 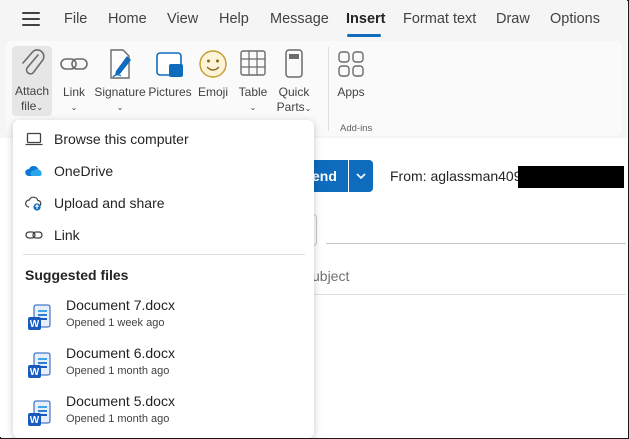 What do you see at coordinates (253, 92) in the screenshot?
I see `table-label: Table` at bounding box center [253, 92].